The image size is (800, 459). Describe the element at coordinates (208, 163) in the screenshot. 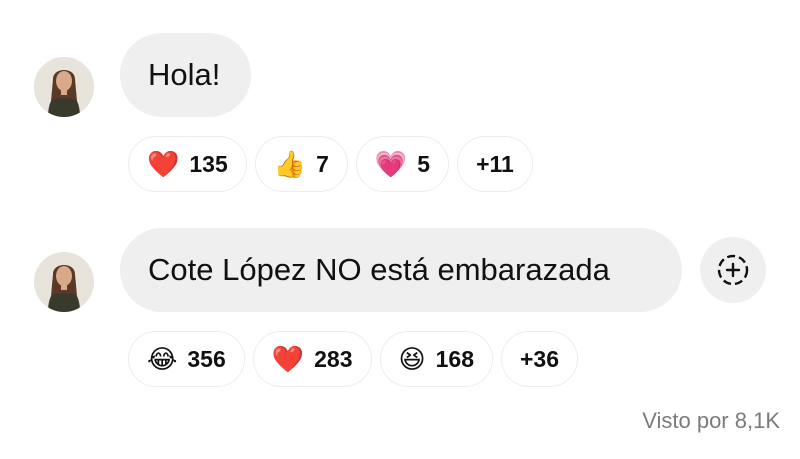

I see `reaction-count: 135` at that location.